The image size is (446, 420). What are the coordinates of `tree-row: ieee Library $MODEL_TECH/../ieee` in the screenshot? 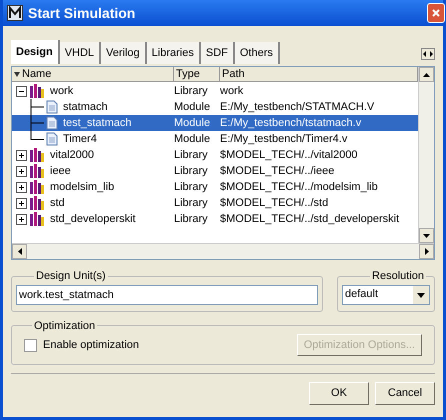 It's located at (215, 171).